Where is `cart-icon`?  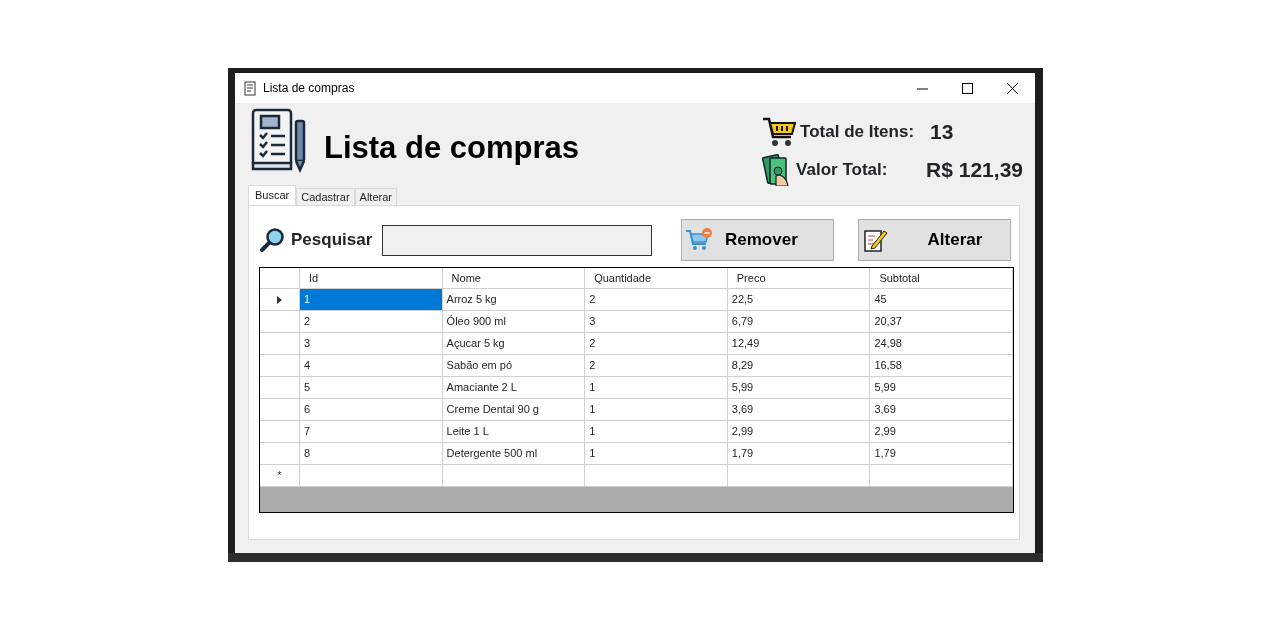 cart-icon is located at coordinates (779, 132).